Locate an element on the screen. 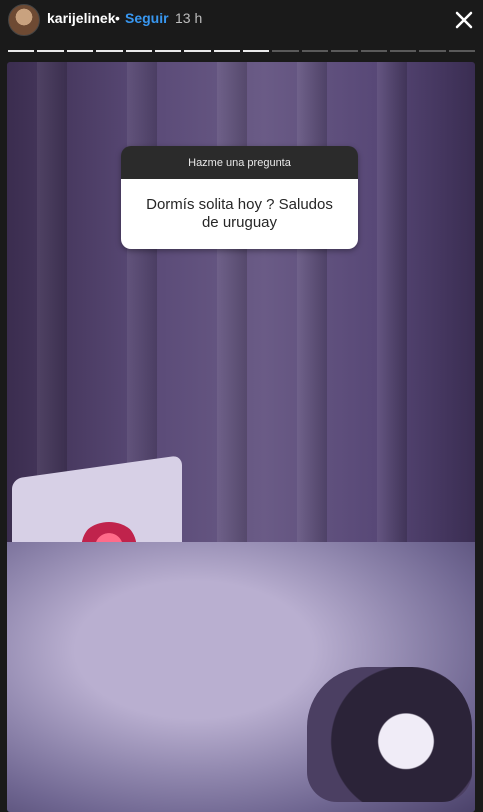 The image size is (483, 812). dog is located at coordinates (389, 734).